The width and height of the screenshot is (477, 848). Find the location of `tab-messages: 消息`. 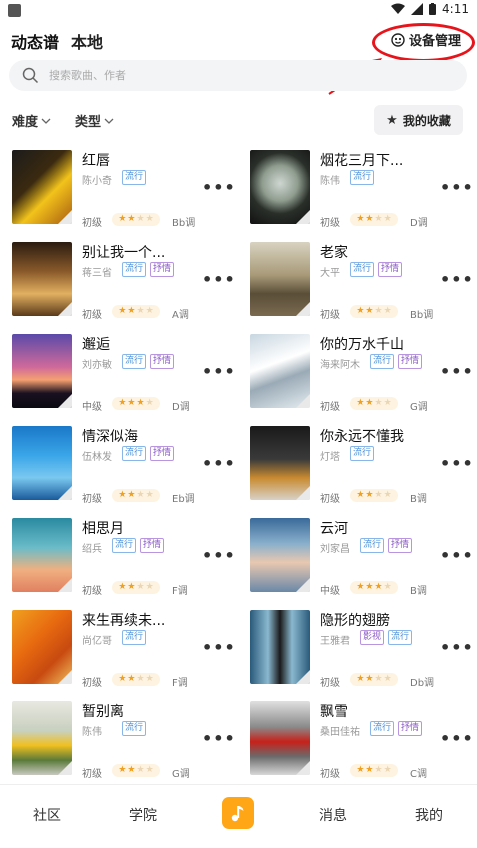

tab-messages: 消息 is located at coordinates (333, 815).